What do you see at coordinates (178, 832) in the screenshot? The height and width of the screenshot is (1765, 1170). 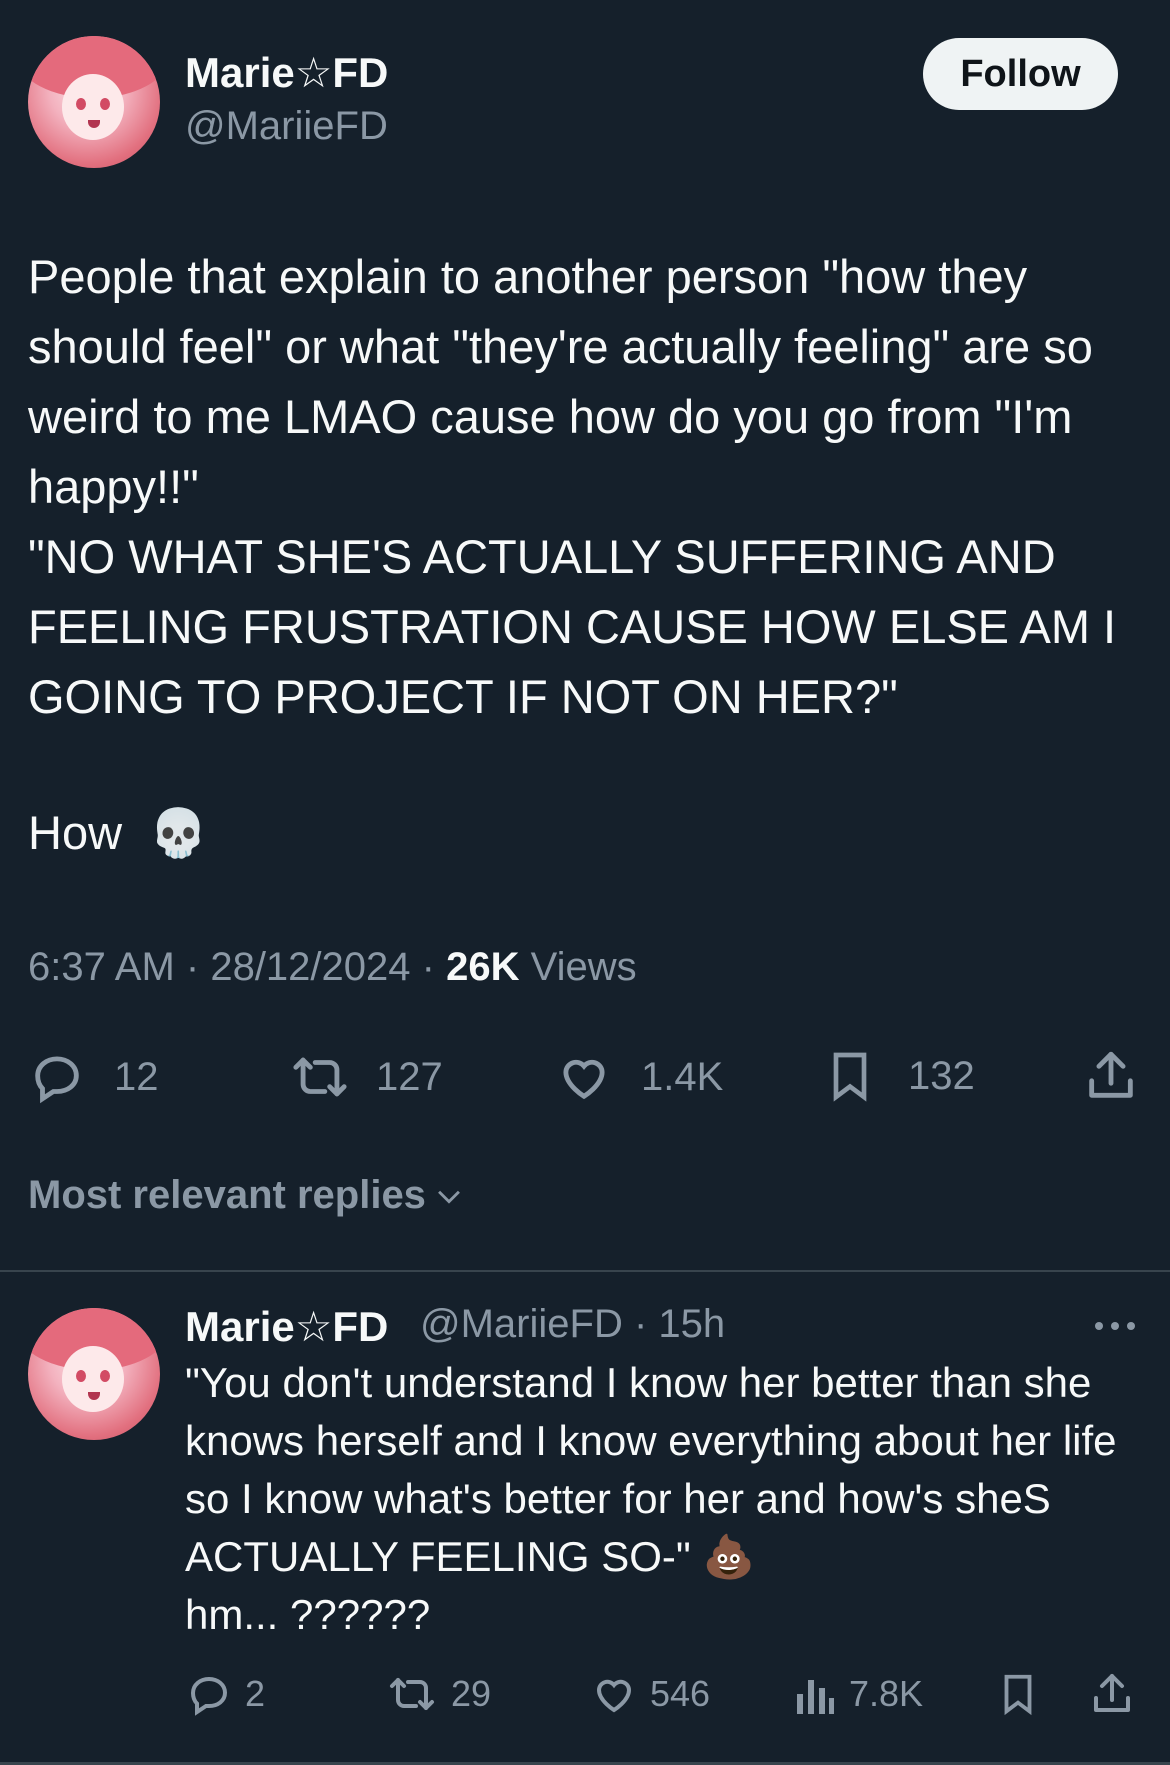 I see `skull-emoji: 💀` at bounding box center [178, 832].